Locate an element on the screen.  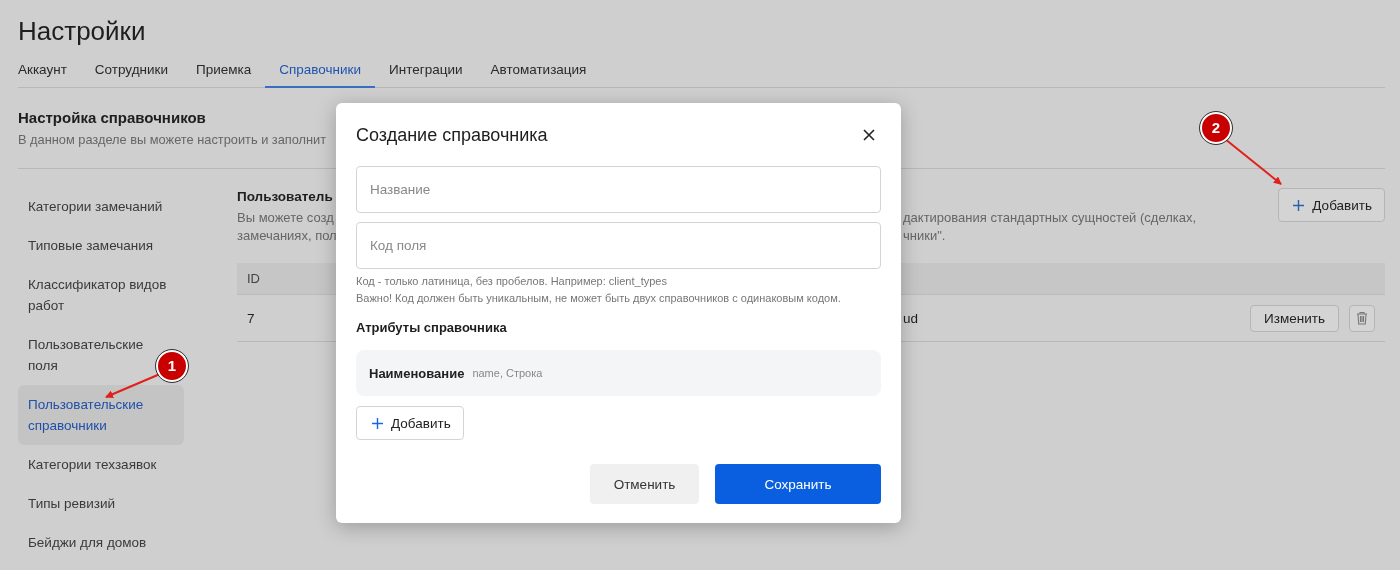
sidebar-item: Категории техзаявок is located at coordinates (101, 464).